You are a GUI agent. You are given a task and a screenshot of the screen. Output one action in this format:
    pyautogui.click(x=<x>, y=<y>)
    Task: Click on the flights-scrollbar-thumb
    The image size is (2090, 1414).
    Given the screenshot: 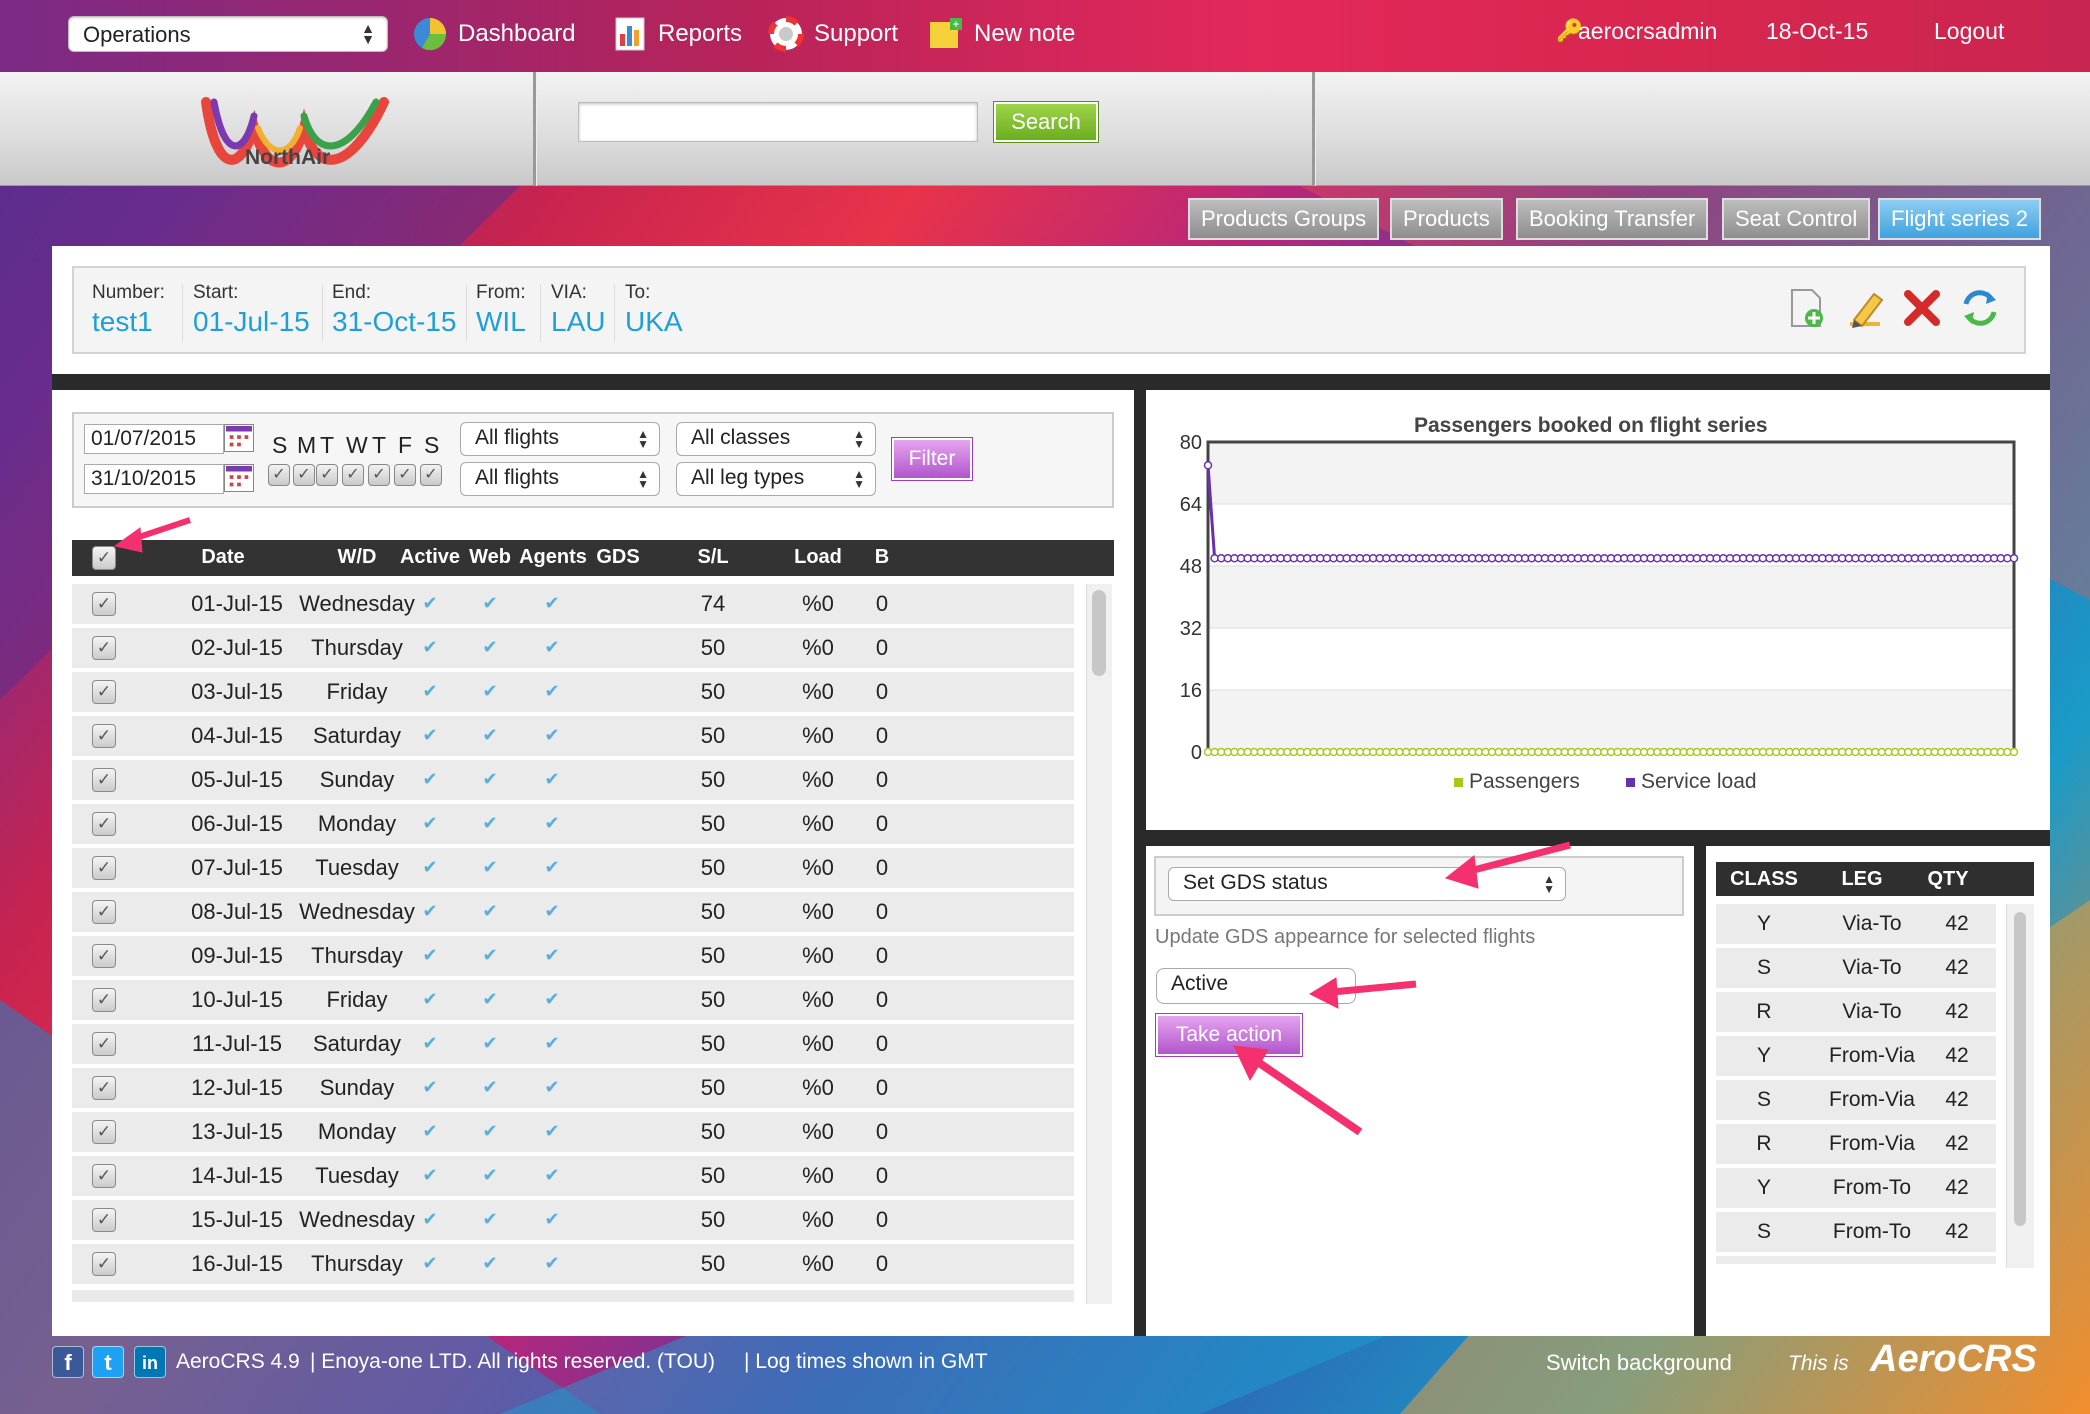 What is the action you would take?
    pyautogui.click(x=1099, y=633)
    